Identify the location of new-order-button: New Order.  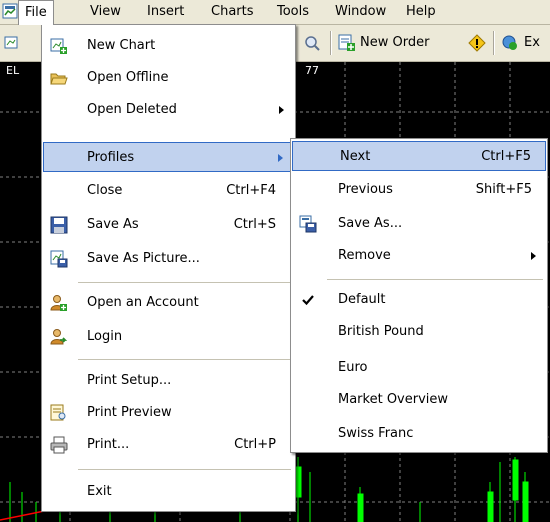
(383, 43).